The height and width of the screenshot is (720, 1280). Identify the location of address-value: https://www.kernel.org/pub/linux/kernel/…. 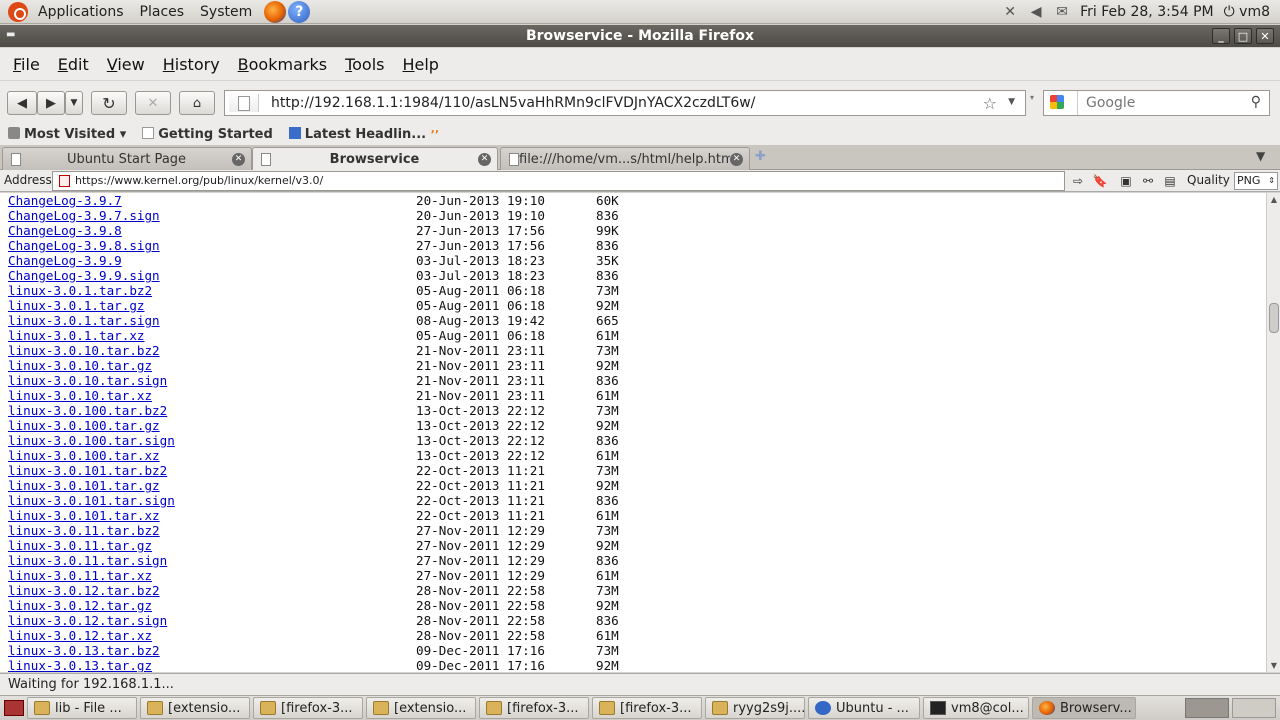
(199, 180).